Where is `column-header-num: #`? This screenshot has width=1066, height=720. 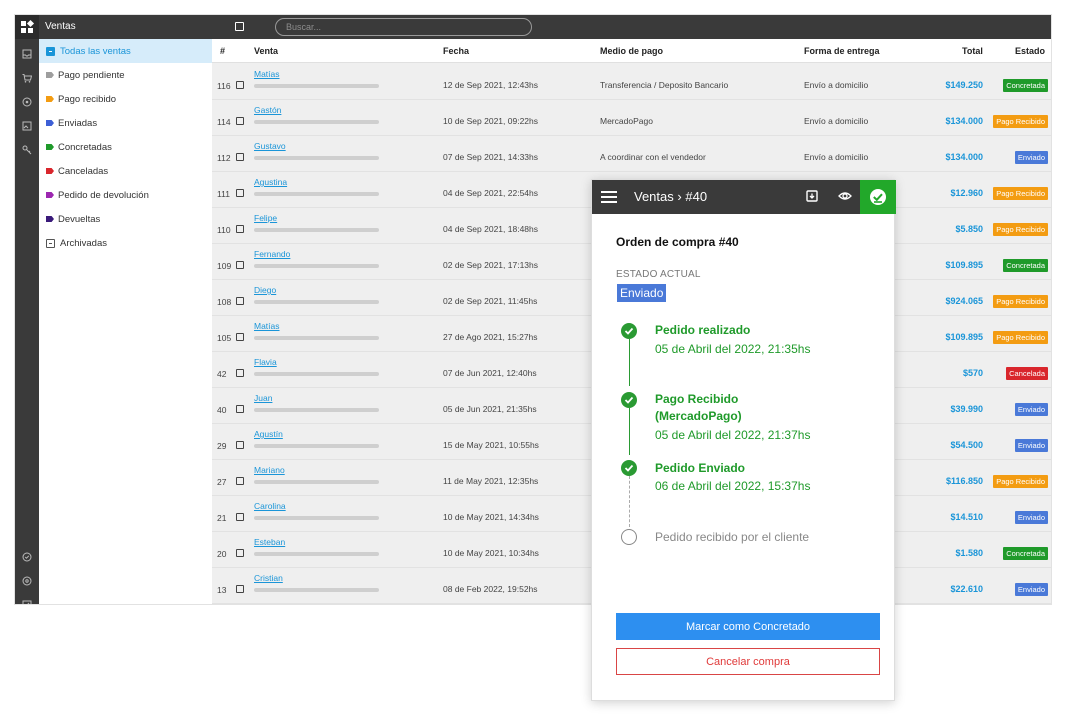 column-header-num: # is located at coordinates (222, 51).